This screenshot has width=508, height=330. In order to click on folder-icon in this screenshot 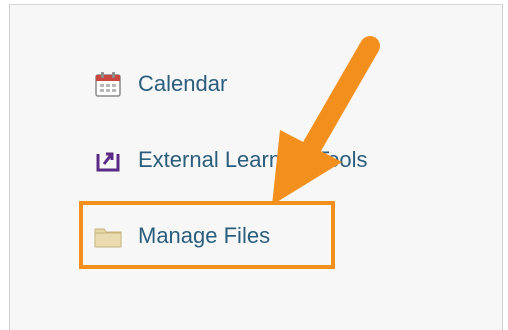, I will do `click(108, 236)`.